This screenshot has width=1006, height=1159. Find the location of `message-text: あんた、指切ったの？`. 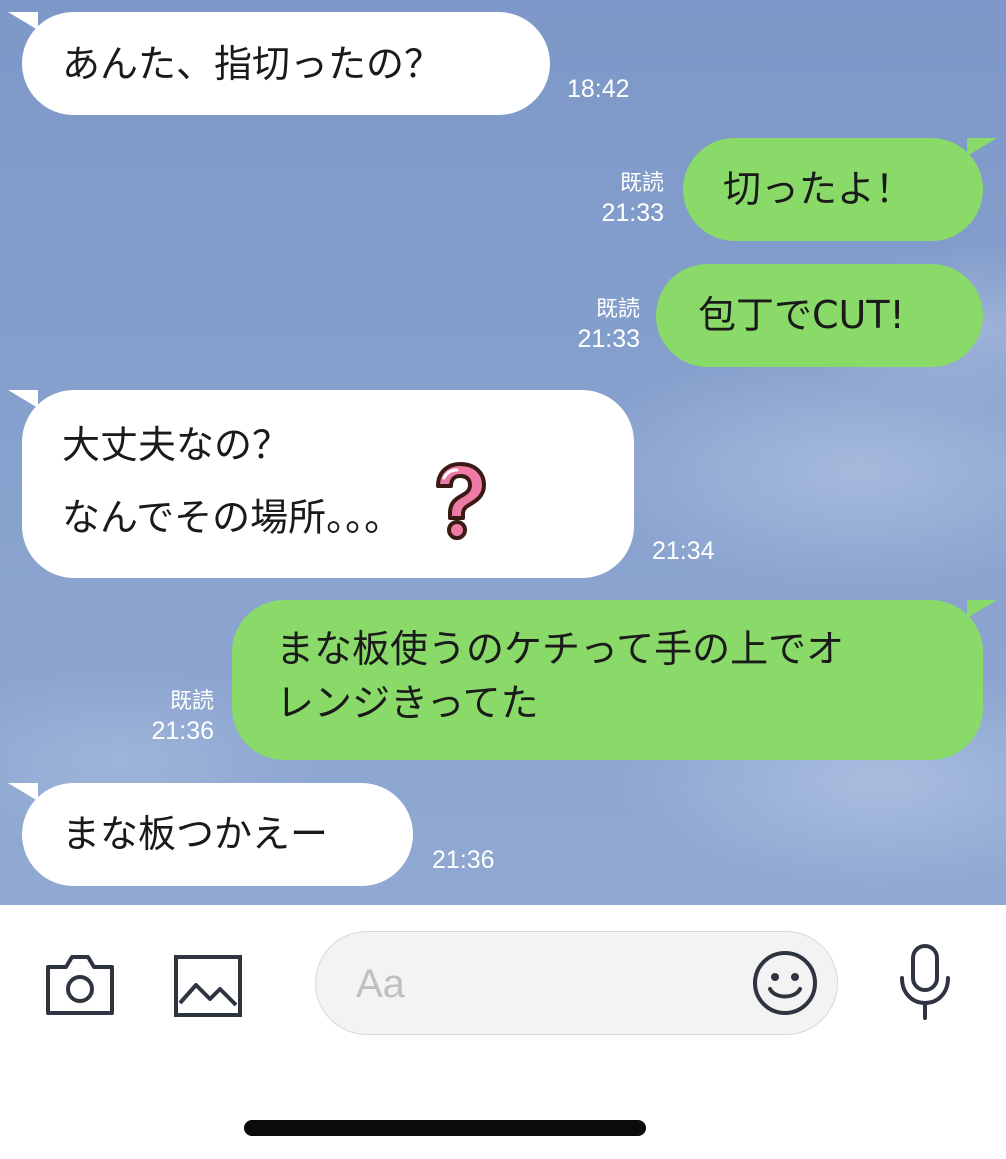

message-text: あんた、指切ったの？ is located at coordinates (252, 64).